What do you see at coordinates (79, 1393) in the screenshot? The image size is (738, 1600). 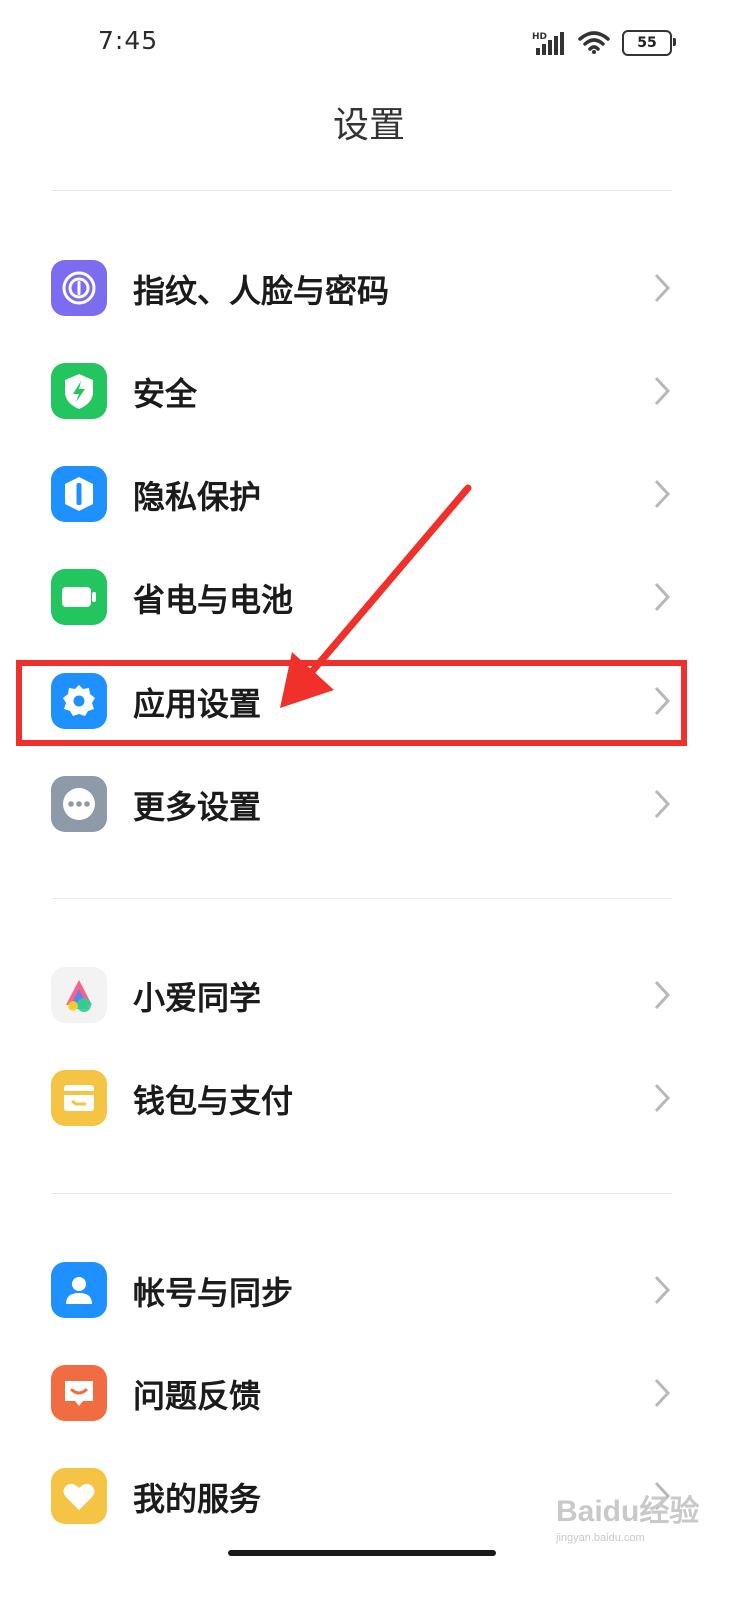 I see `feedback-icon` at bounding box center [79, 1393].